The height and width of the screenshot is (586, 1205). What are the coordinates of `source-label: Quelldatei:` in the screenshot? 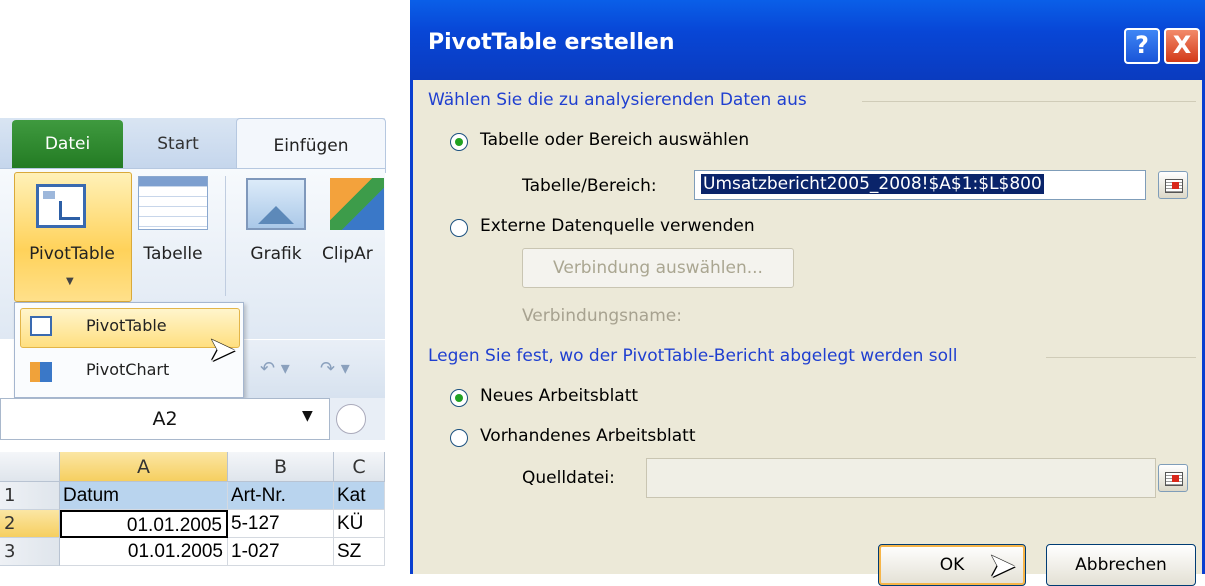 It's located at (568, 478).